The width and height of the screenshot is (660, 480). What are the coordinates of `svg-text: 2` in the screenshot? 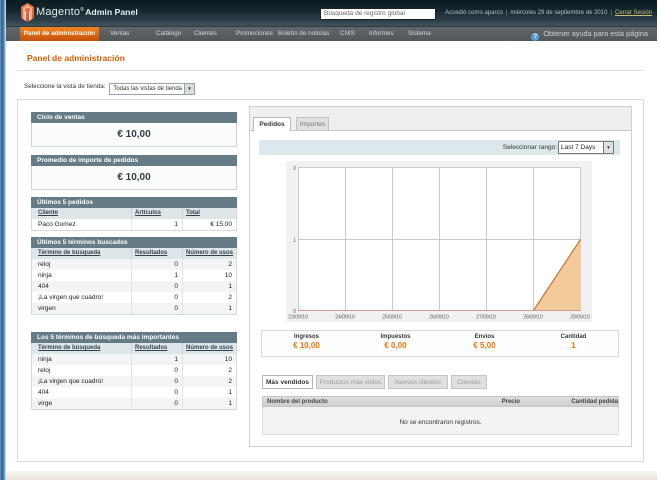 It's located at (294, 169).